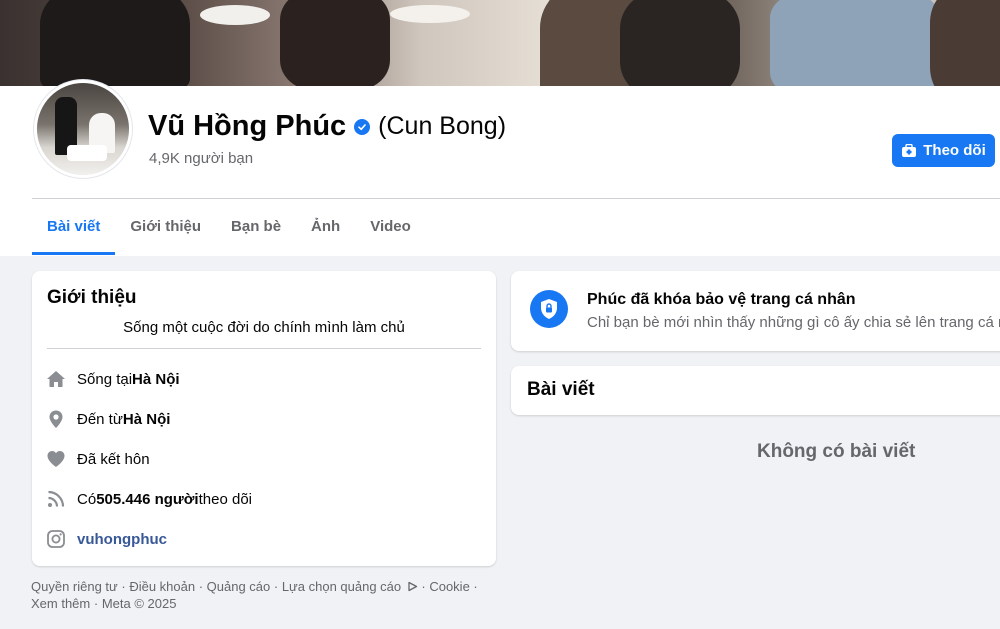 This screenshot has width=1000, height=629. I want to click on bio-text: Sống một cuộc đời do chính mình làm chủ, so click(264, 327).